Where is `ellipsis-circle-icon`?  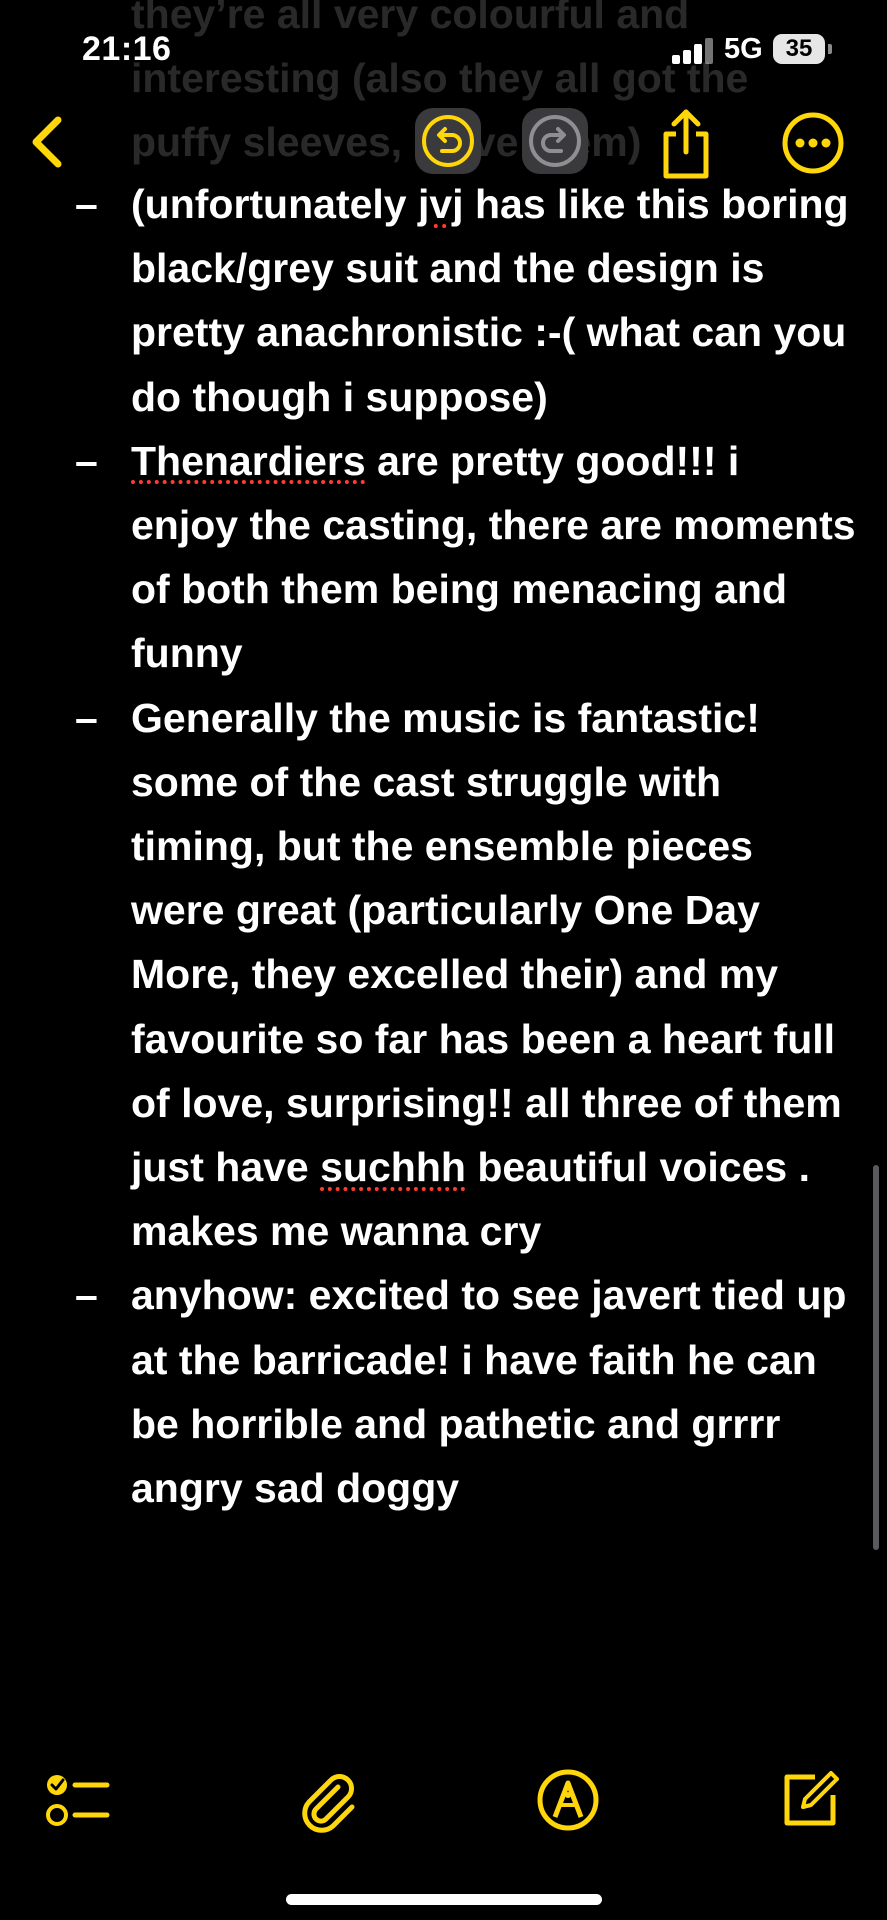
ellipsis-circle-icon is located at coordinates (813, 143).